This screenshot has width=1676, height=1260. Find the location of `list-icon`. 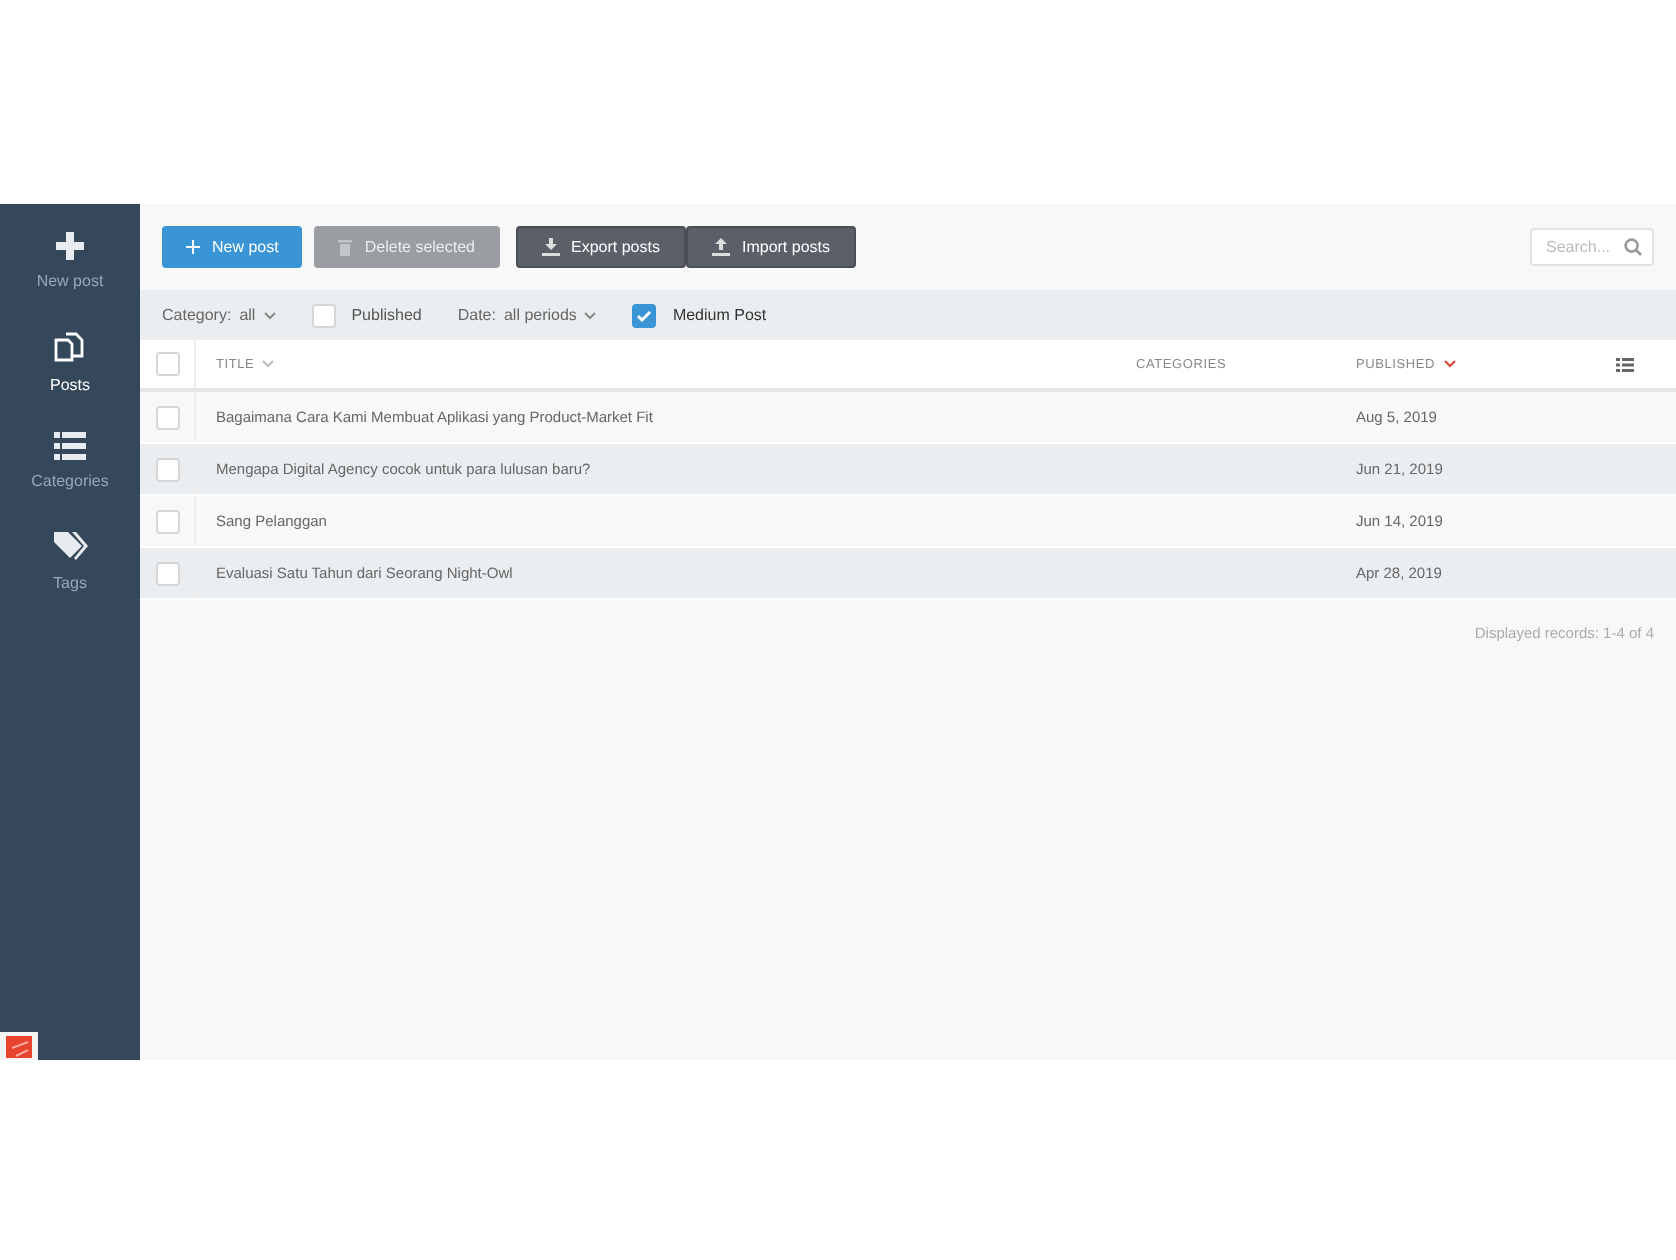

list-icon is located at coordinates (70, 446).